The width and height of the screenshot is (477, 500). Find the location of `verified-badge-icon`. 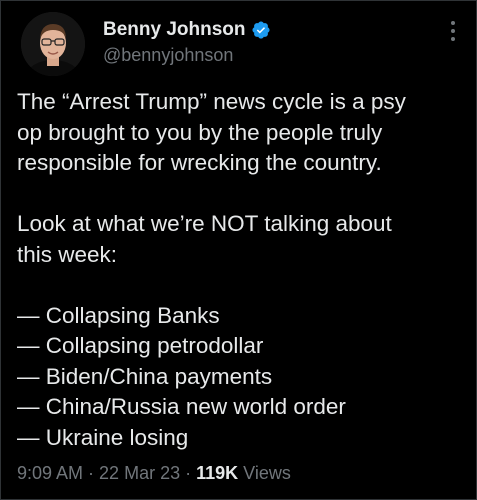

verified-badge-icon is located at coordinates (260, 30).